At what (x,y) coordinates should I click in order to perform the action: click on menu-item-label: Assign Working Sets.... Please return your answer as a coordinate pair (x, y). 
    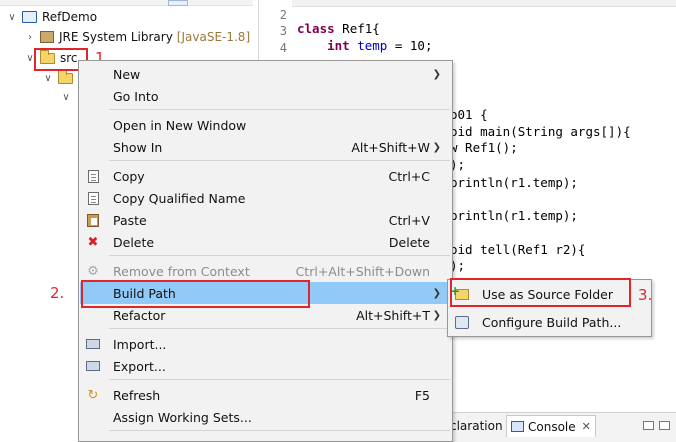
    Looking at the image, I should click on (182, 417).